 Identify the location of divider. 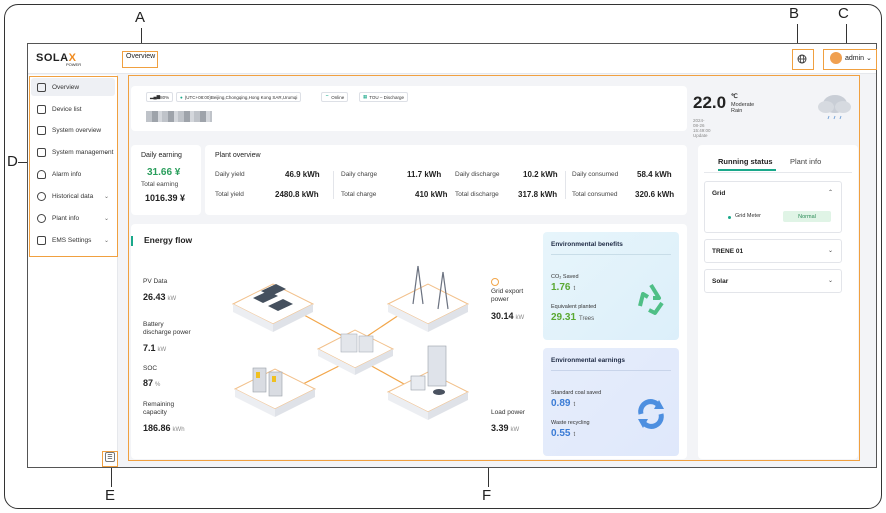
(778, 172).